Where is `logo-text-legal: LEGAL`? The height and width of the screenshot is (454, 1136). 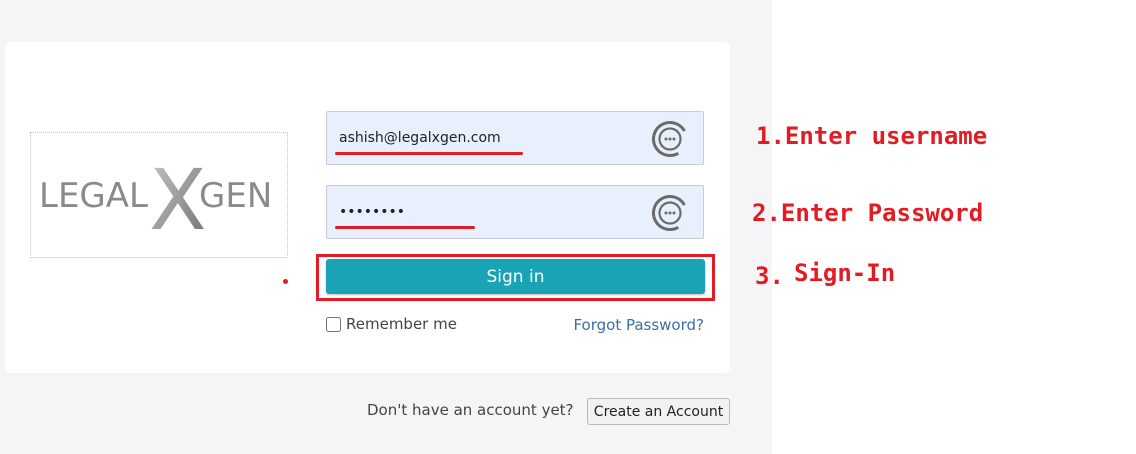
logo-text-legal: LEGAL is located at coordinates (93, 196).